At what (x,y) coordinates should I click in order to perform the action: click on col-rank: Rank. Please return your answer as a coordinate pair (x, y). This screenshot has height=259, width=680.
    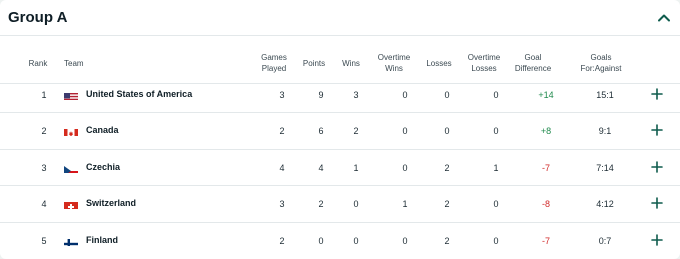
    Looking at the image, I should click on (38, 63).